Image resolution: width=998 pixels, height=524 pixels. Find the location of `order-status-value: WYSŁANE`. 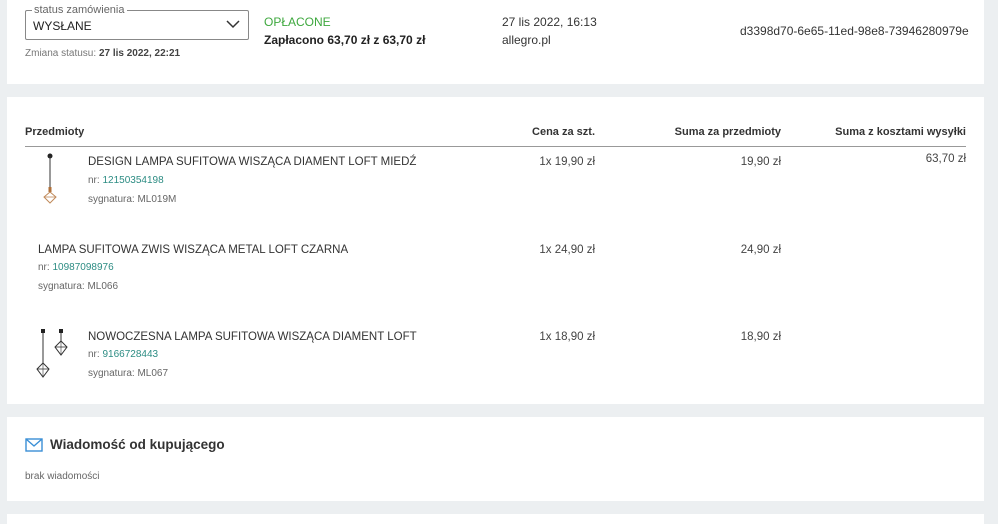

order-status-value: WYSŁANE is located at coordinates (62, 26).